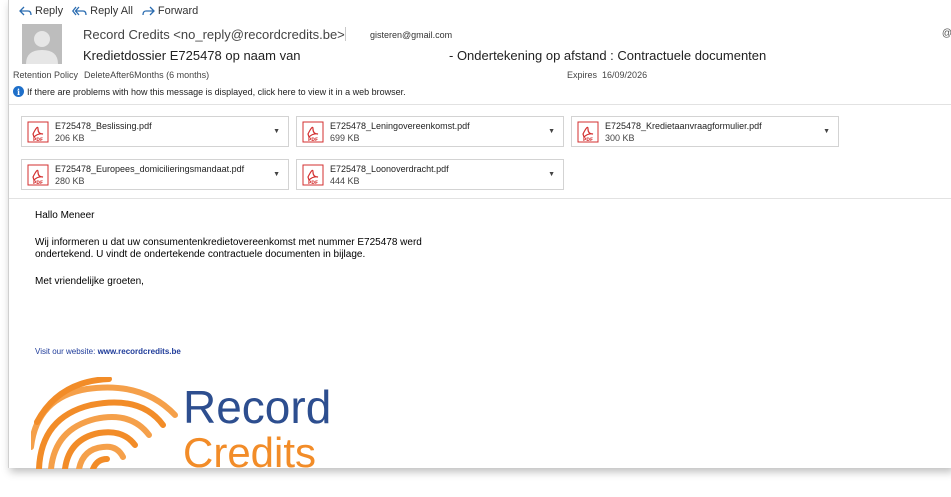 The image size is (951, 497). What do you see at coordinates (104, 423) in the screenshot?
I see `fingerprint-icon` at bounding box center [104, 423].